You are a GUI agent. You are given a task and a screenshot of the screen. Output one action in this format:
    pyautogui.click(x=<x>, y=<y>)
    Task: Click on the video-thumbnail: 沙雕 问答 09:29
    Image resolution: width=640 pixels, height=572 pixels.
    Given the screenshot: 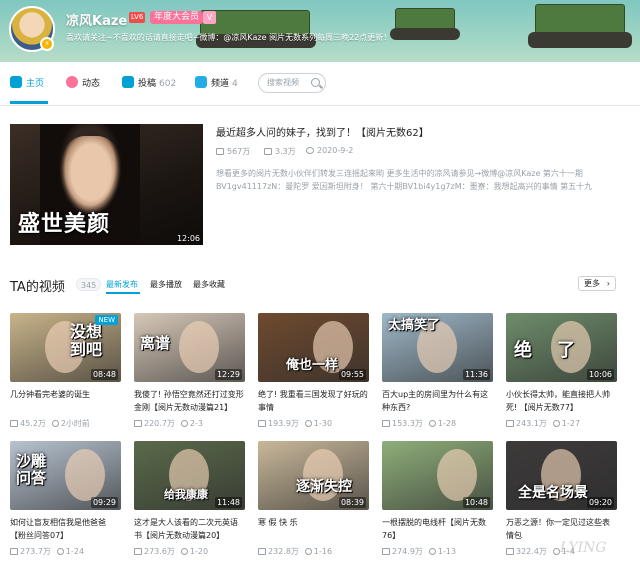 What is the action you would take?
    pyautogui.click(x=65, y=475)
    